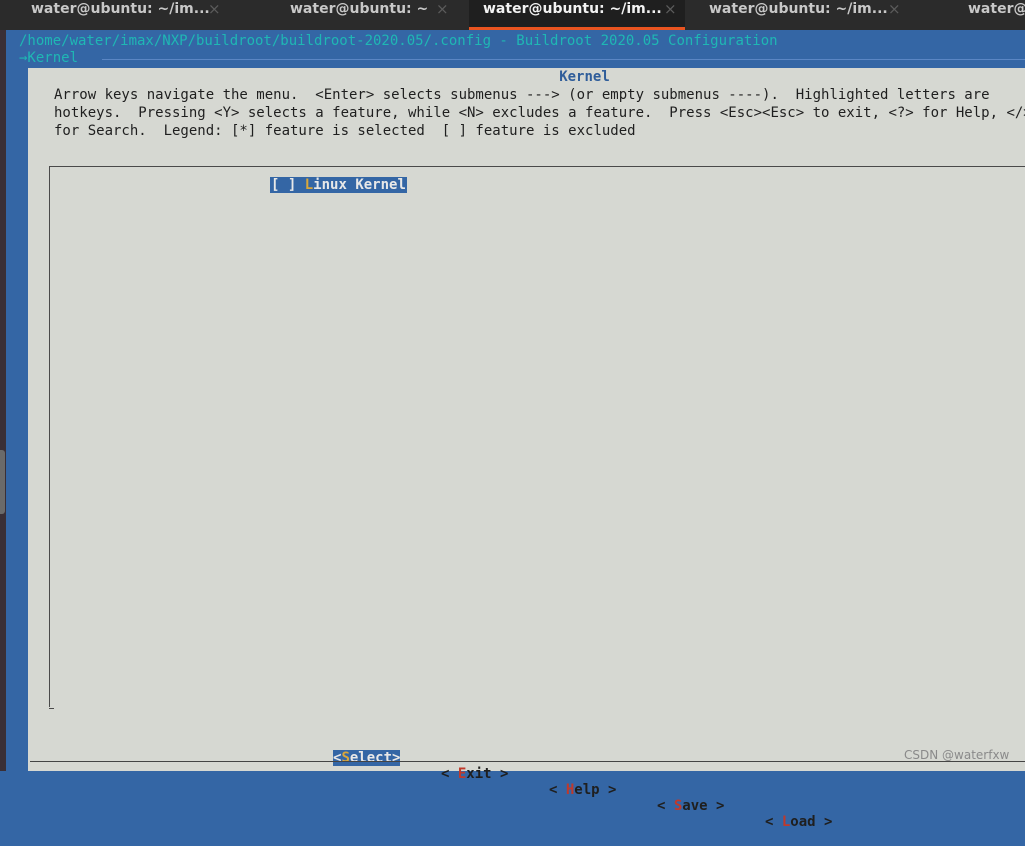 Image resolution: width=1025 pixels, height=846 pixels. What do you see at coordinates (582, 790) in the screenshot?
I see `help-button: < Help >` at bounding box center [582, 790].